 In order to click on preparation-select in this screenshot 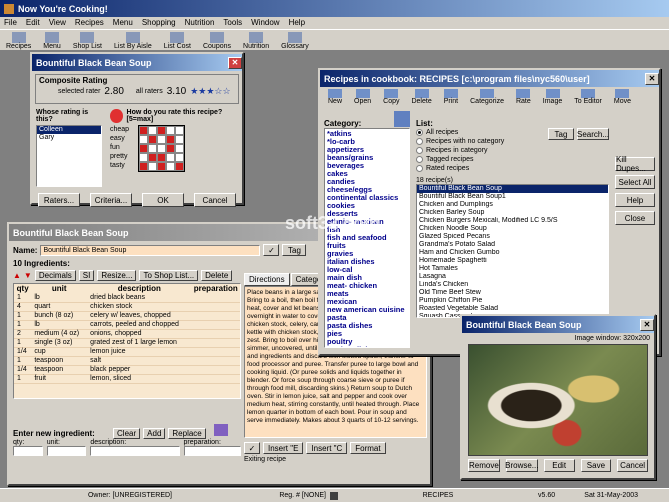, I will do `click(212, 451)`.